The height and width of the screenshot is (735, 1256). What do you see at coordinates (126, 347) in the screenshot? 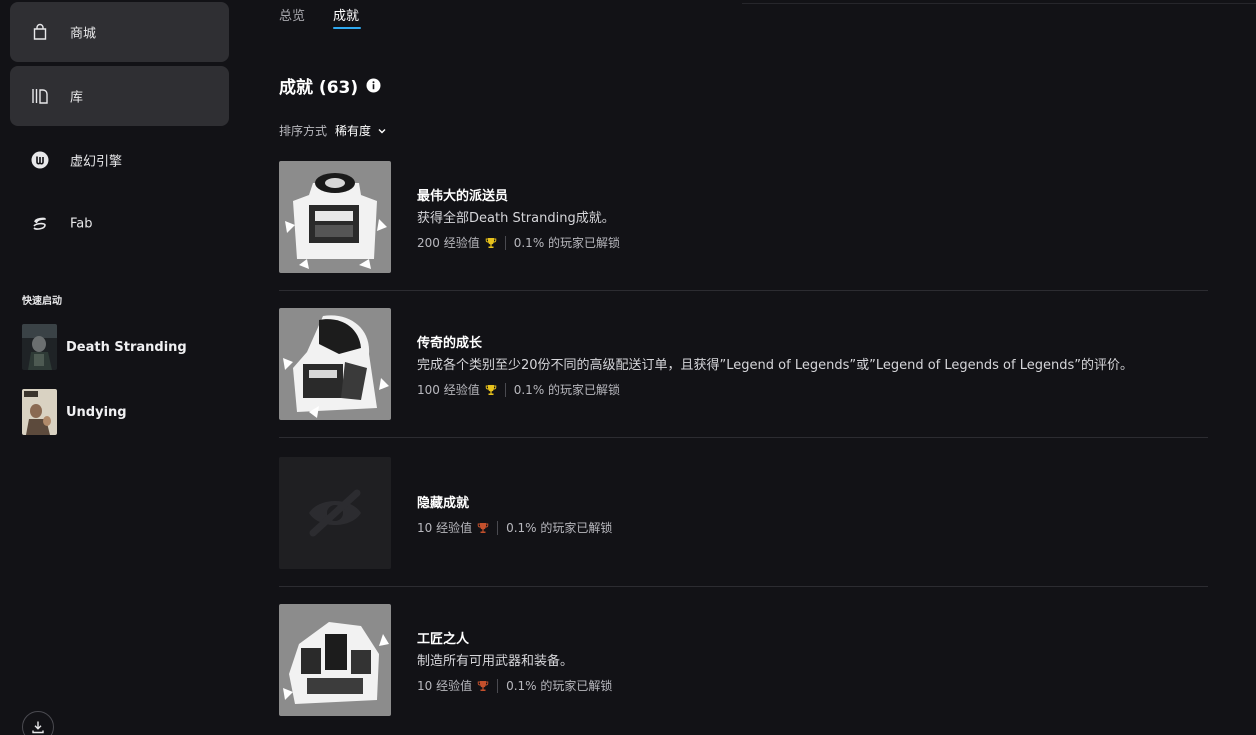
I see `quick-launch-label: Death Stranding` at bounding box center [126, 347].